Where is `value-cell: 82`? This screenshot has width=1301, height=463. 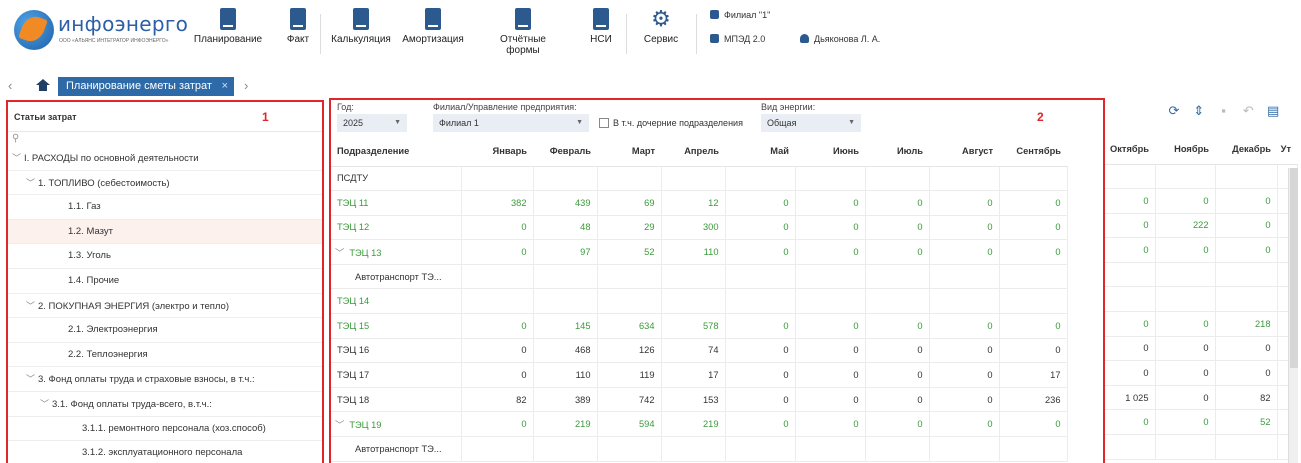 value-cell: 82 is located at coordinates (497, 400).